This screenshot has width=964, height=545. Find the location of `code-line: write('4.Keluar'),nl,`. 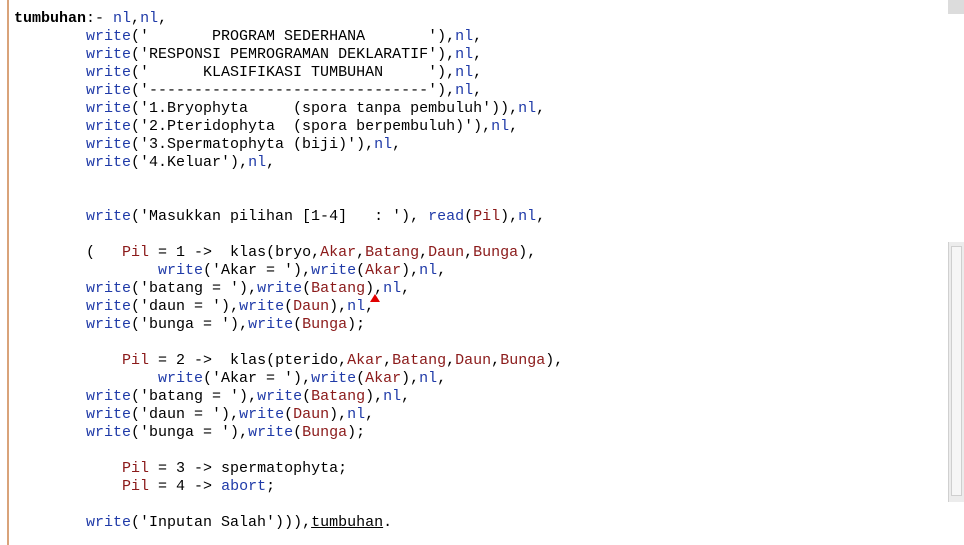

code-line: write('4.Keluar'),nl, is located at coordinates (479, 163).